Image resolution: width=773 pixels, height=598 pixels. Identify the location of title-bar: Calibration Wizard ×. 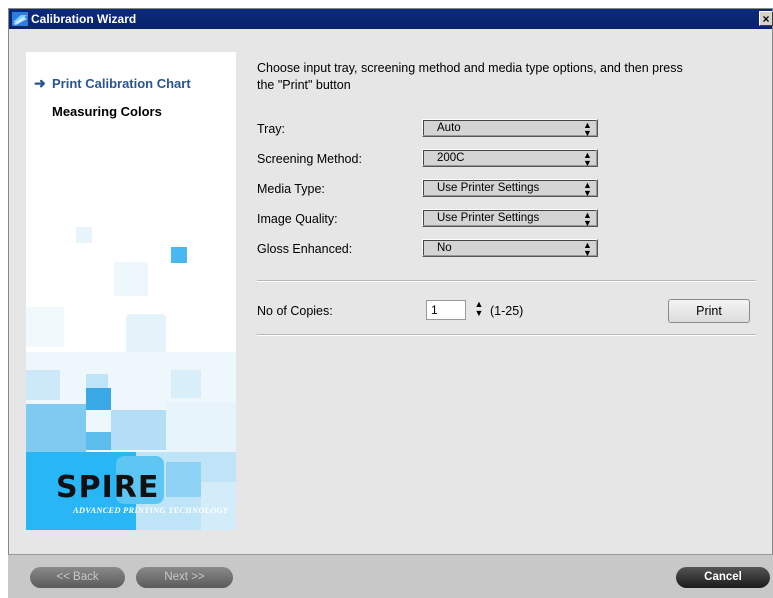
(391, 19).